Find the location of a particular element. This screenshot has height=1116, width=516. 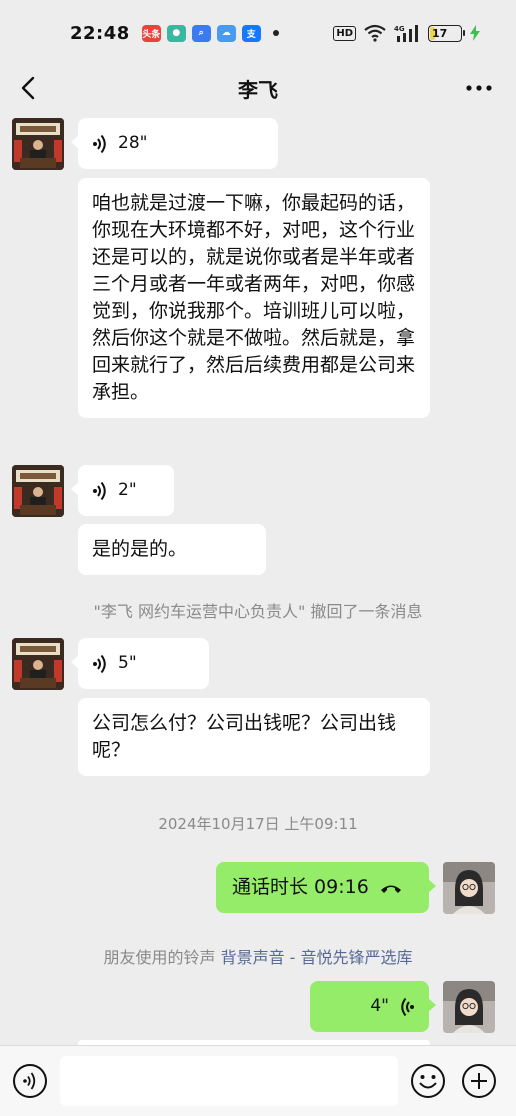

call-record-bubble: 通话时长 09:16 is located at coordinates (326, 887).